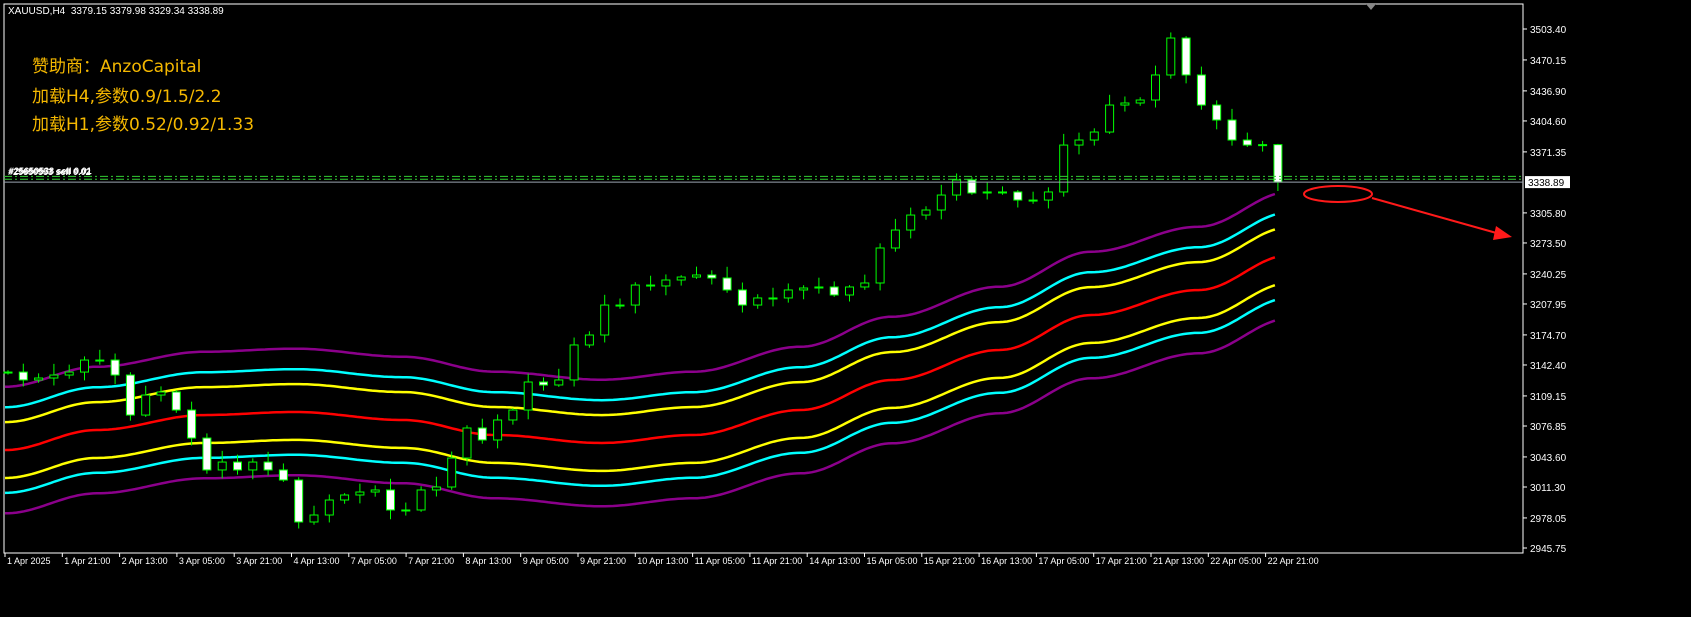  Describe the element at coordinates (87, 561) in the screenshot. I see `x-tick-label: 1 Apr 21:00` at that location.